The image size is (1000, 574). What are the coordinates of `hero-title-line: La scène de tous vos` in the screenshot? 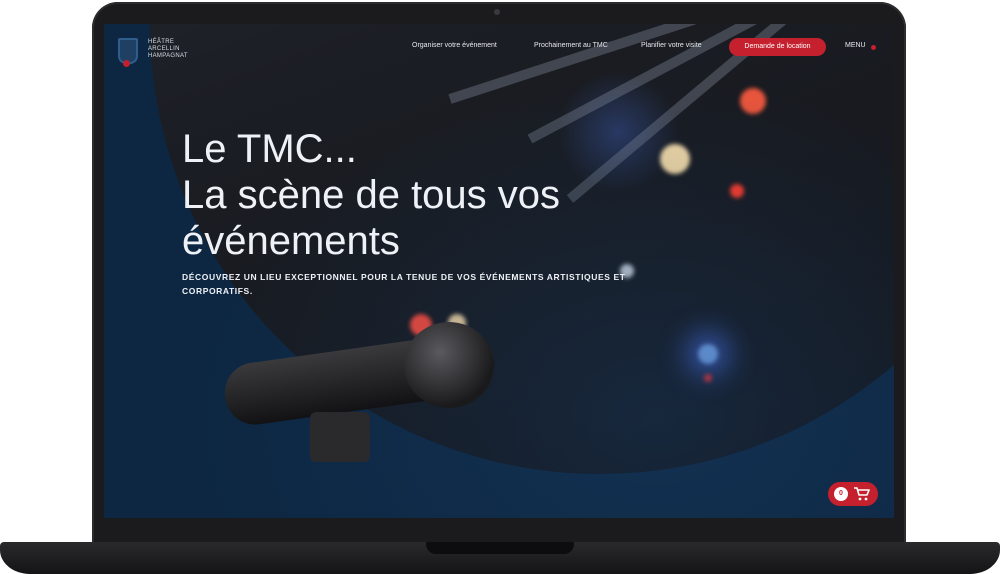 It's located at (371, 195).